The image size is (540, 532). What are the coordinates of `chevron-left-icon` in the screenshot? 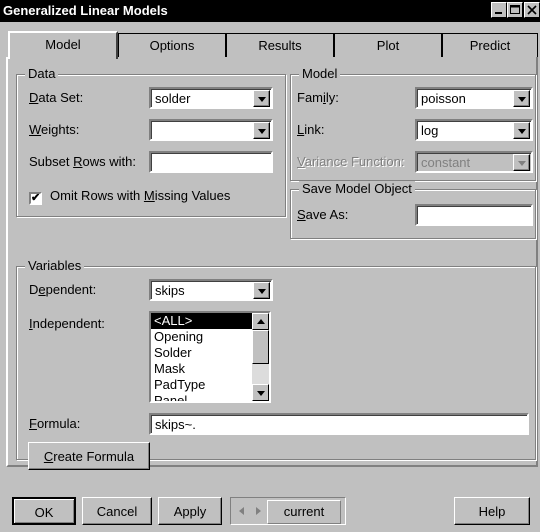 It's located at (241, 511).